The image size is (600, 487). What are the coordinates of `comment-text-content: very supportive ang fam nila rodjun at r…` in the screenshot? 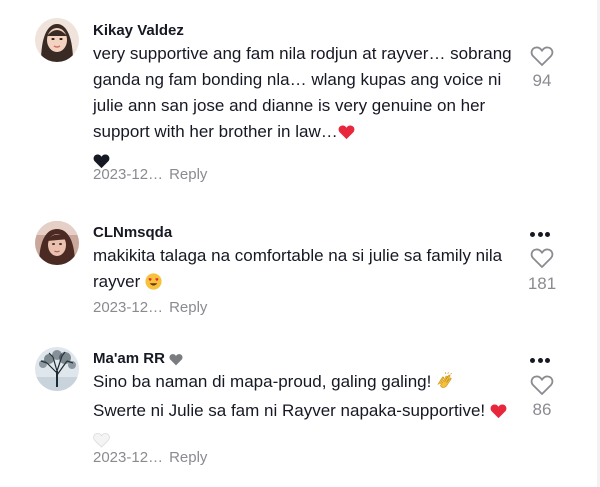 It's located at (302, 92).